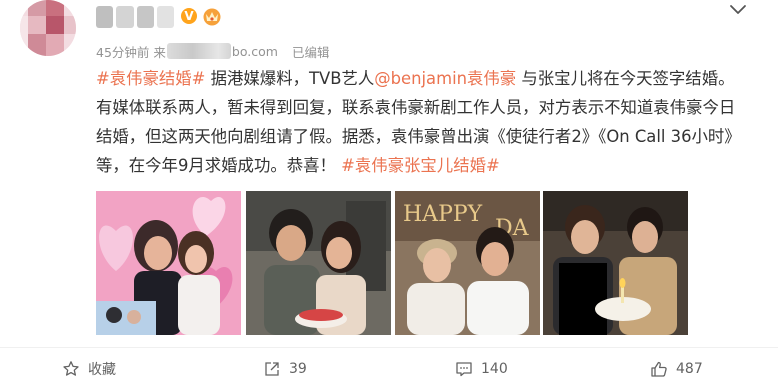  What do you see at coordinates (659, 369) in the screenshot?
I see `thumbs-up-icon` at bounding box center [659, 369].